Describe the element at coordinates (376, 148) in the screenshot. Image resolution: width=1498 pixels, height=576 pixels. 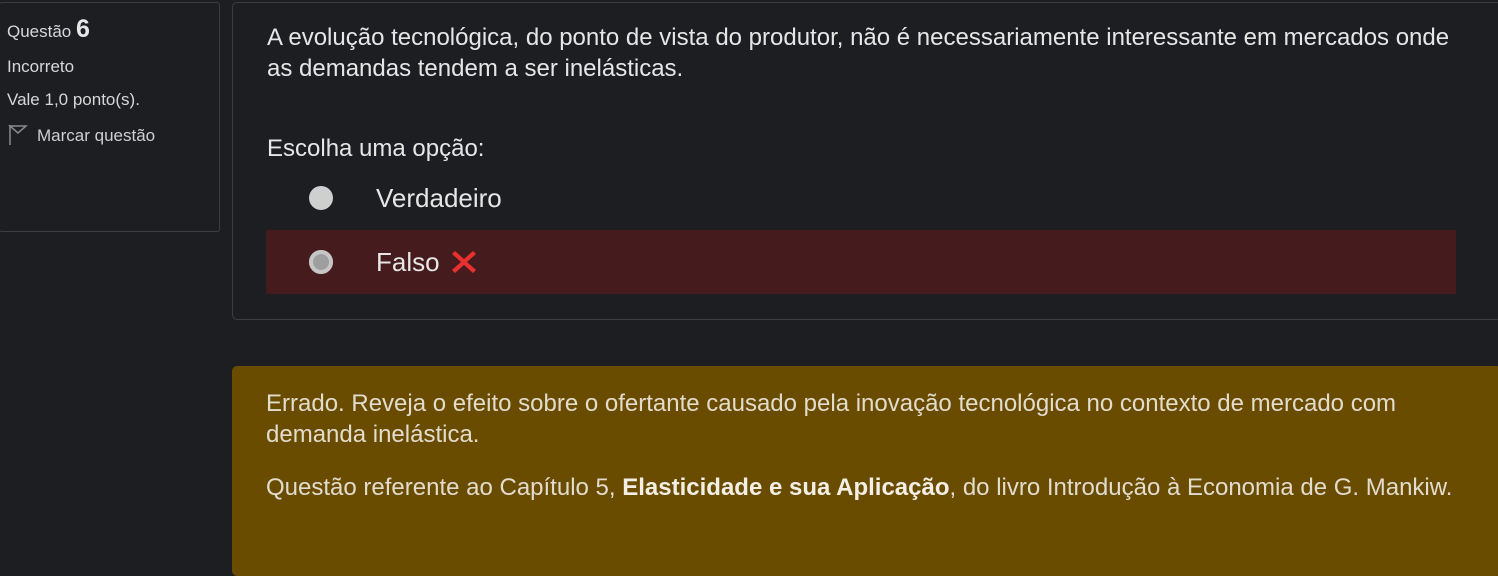
I see `answer-prompt: Escolha uma opção:` at that location.